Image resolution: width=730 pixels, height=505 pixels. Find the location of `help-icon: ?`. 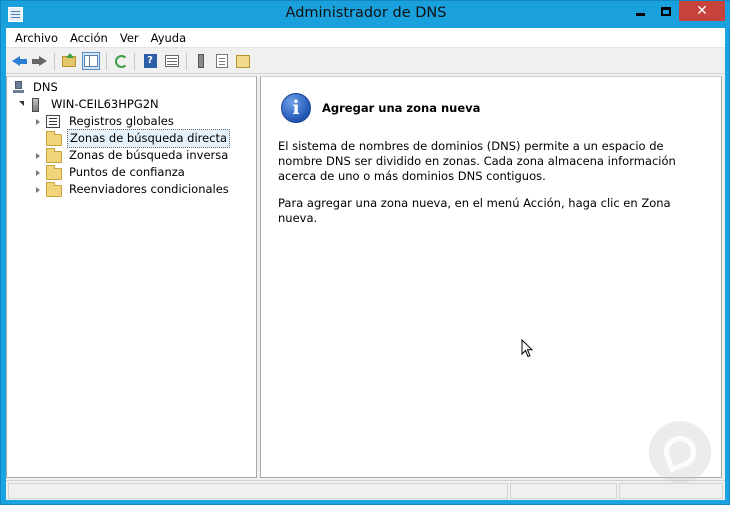

help-icon: ? is located at coordinates (150, 61).